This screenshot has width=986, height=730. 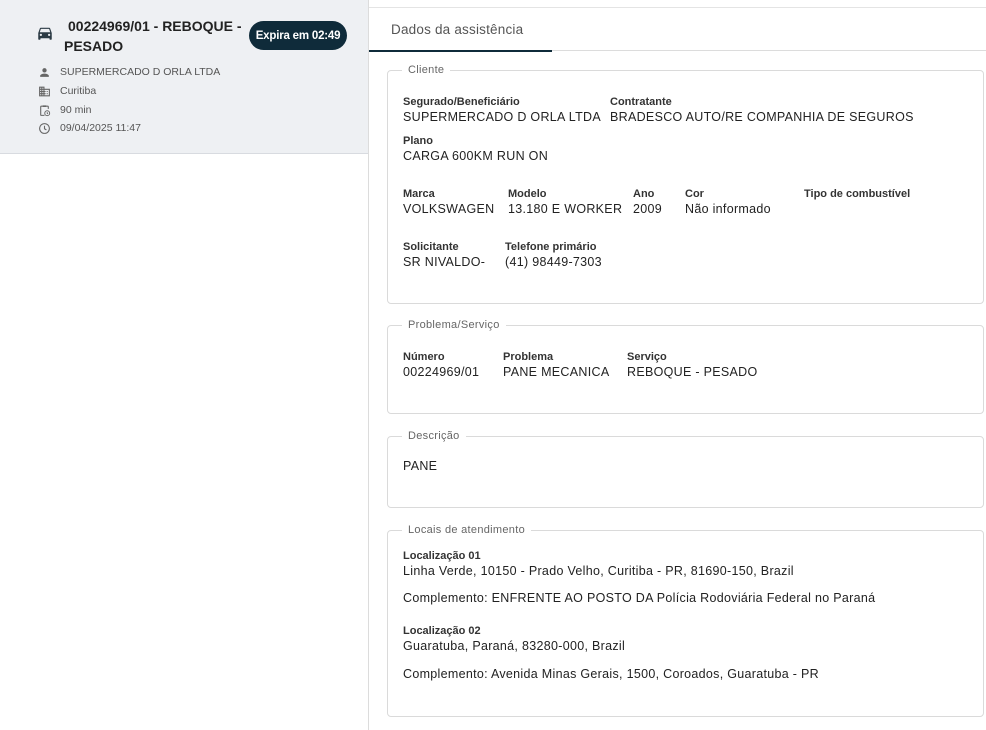 I want to click on tab-dados-assistencia: Dados da assistência, so click(x=460, y=30).